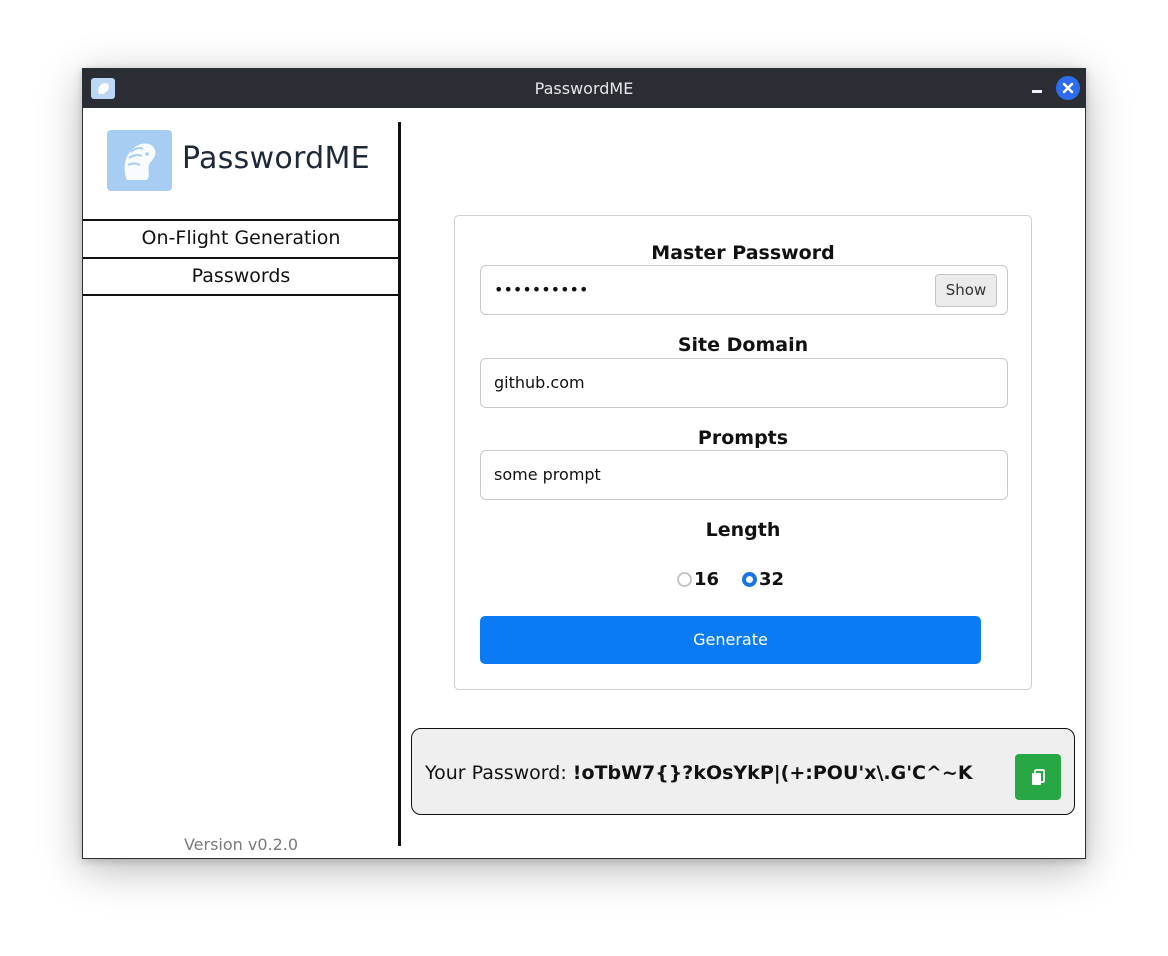 Image resolution: width=1168 pixels, height=956 pixels. What do you see at coordinates (743, 345) in the screenshot?
I see `site-domain-label: Site Domain` at bounding box center [743, 345].